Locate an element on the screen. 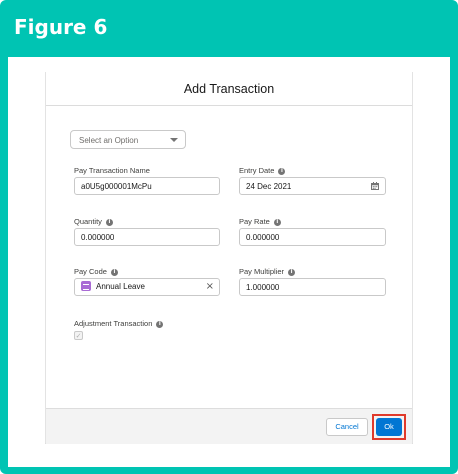 This screenshot has width=458, height=474. pay-multiplier-label: Pay Multiplier i is located at coordinates (267, 271).